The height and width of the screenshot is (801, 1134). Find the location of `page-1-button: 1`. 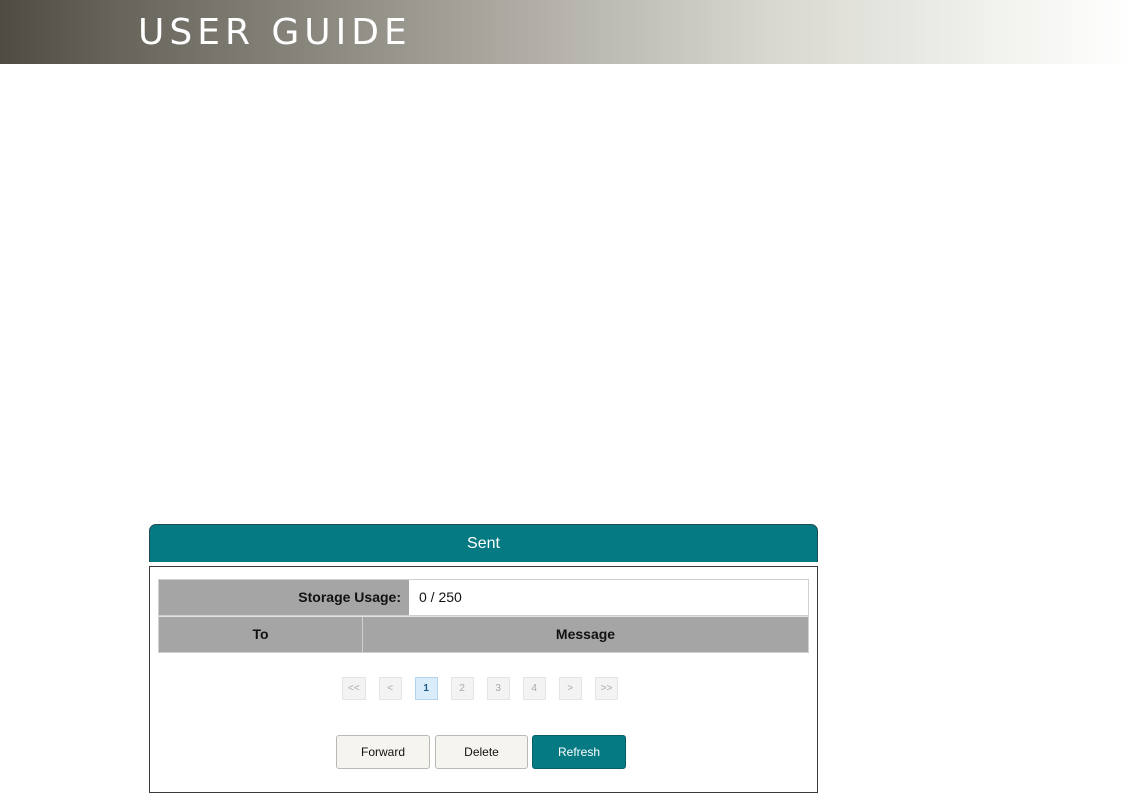

page-1-button: 1 is located at coordinates (426, 688).